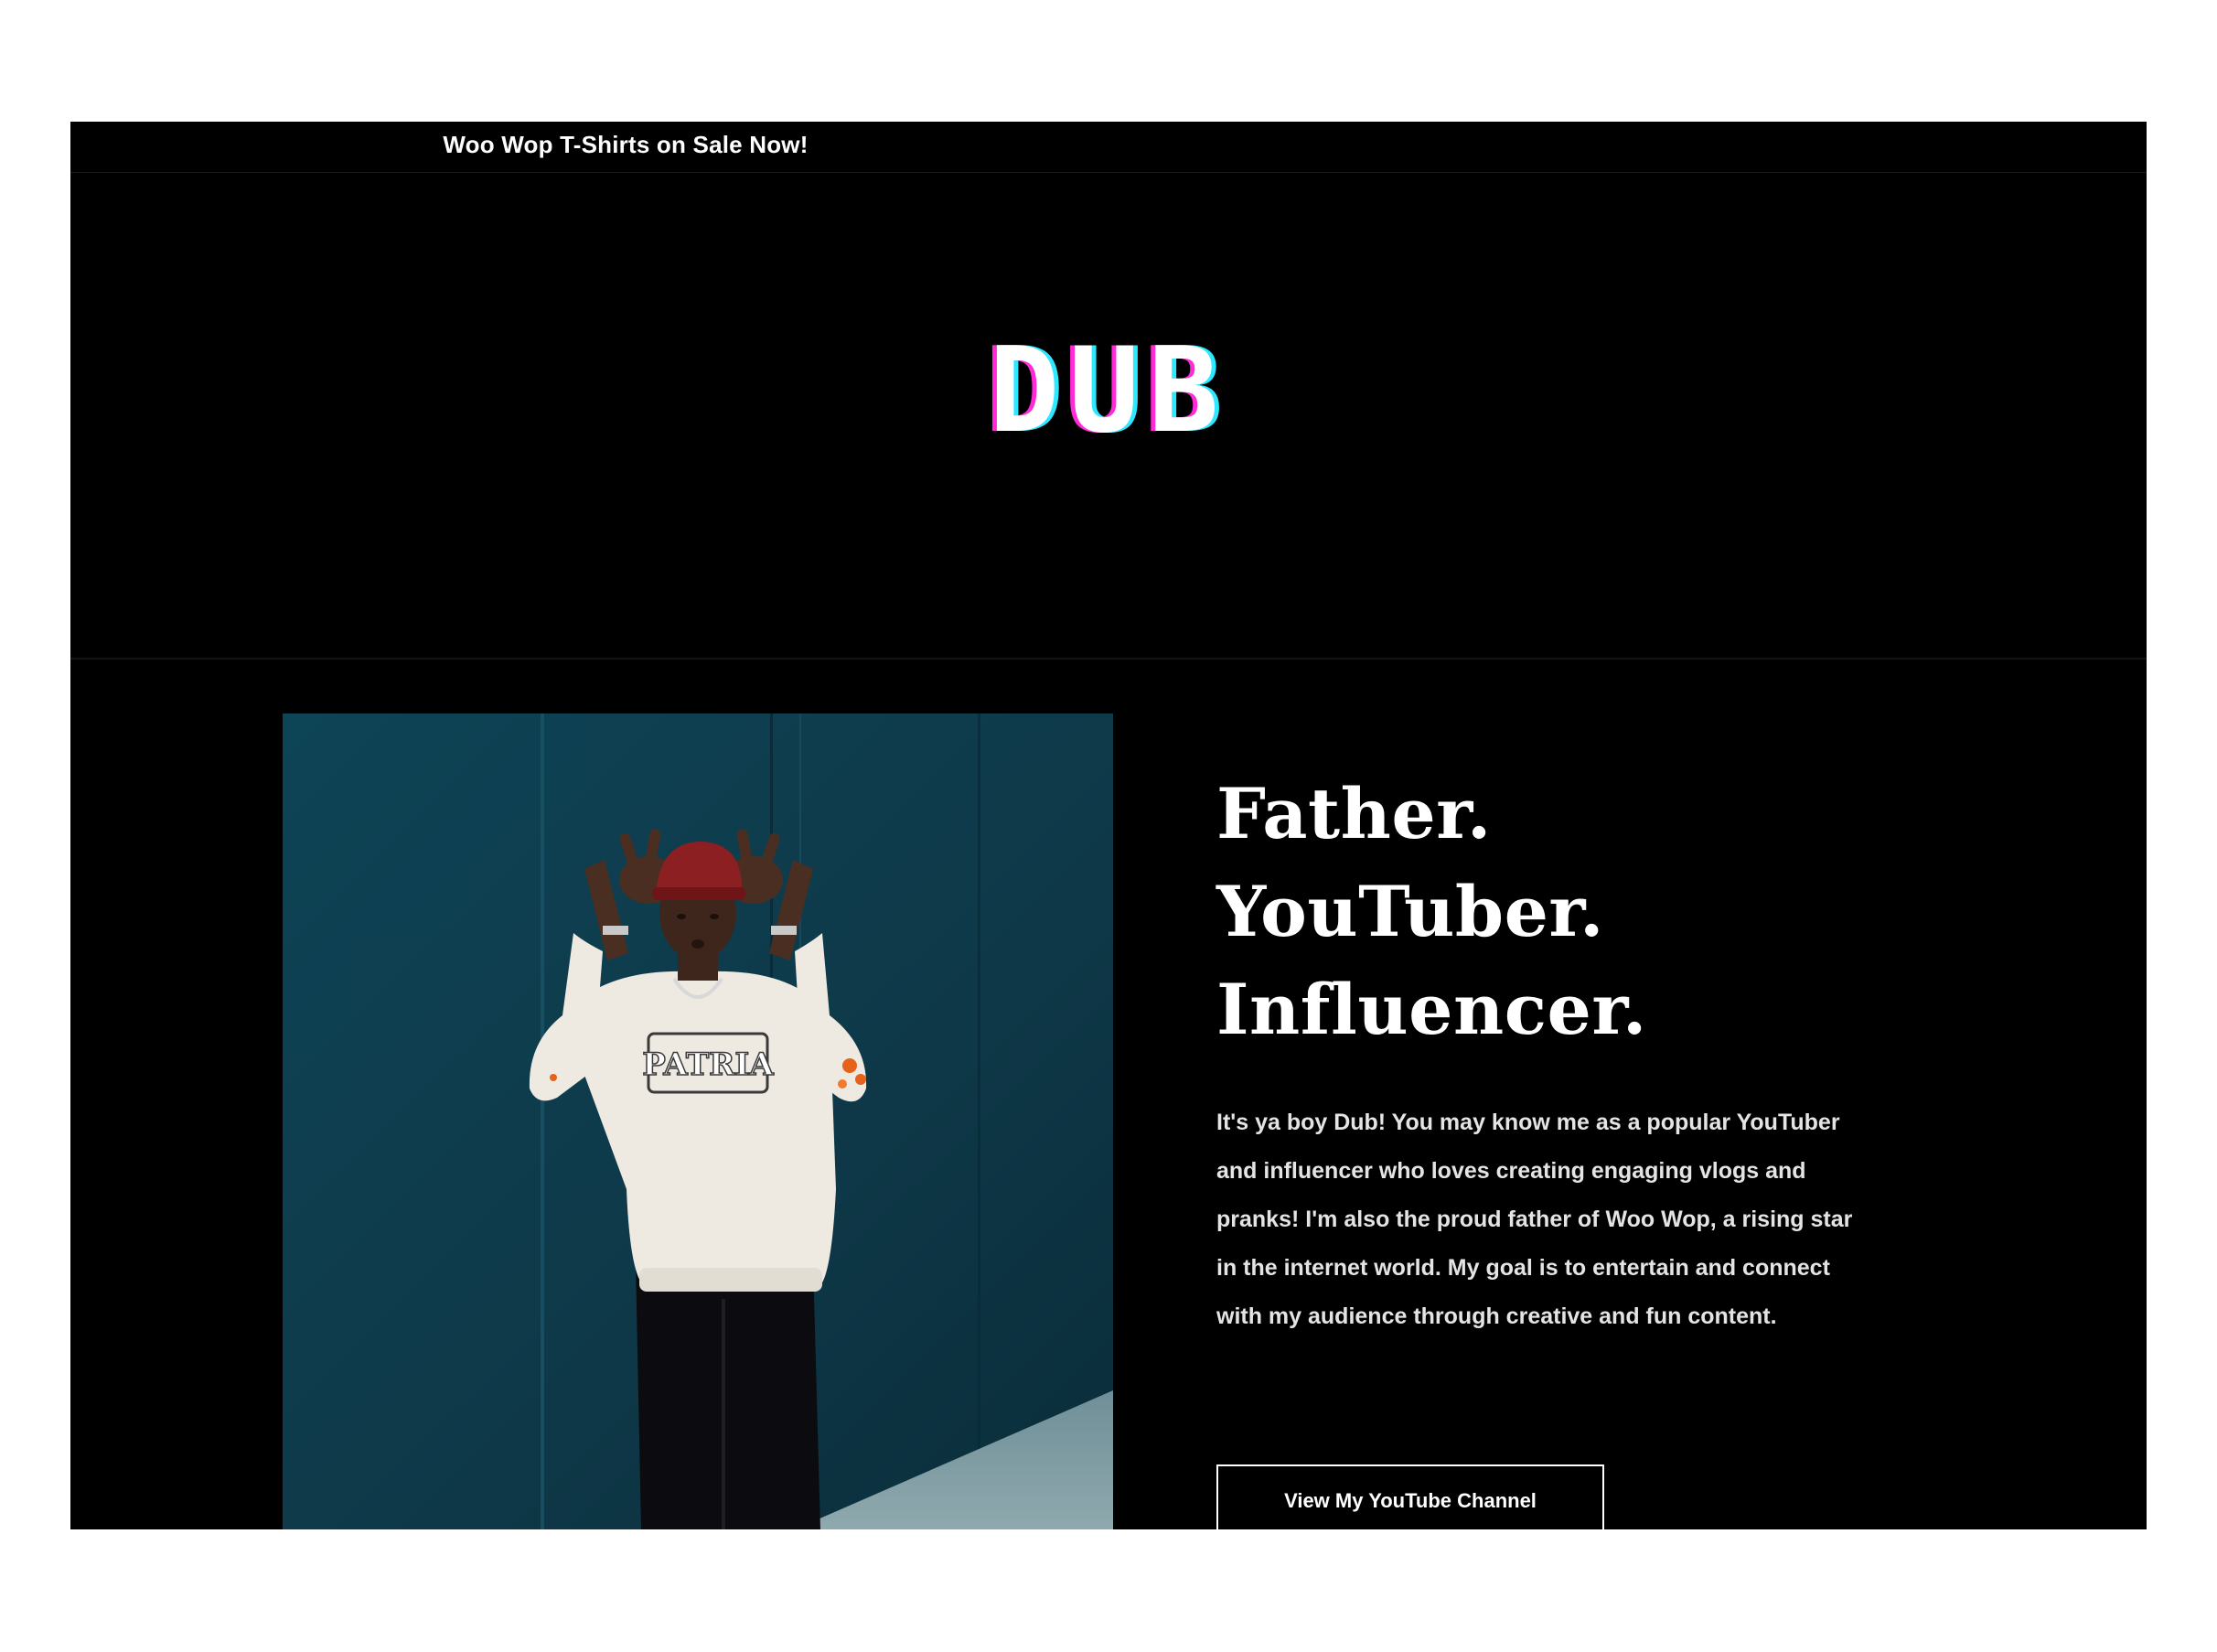  Describe the element at coordinates (708, 1064) in the screenshot. I see `shirt-graphic-text: PATRIA` at that location.